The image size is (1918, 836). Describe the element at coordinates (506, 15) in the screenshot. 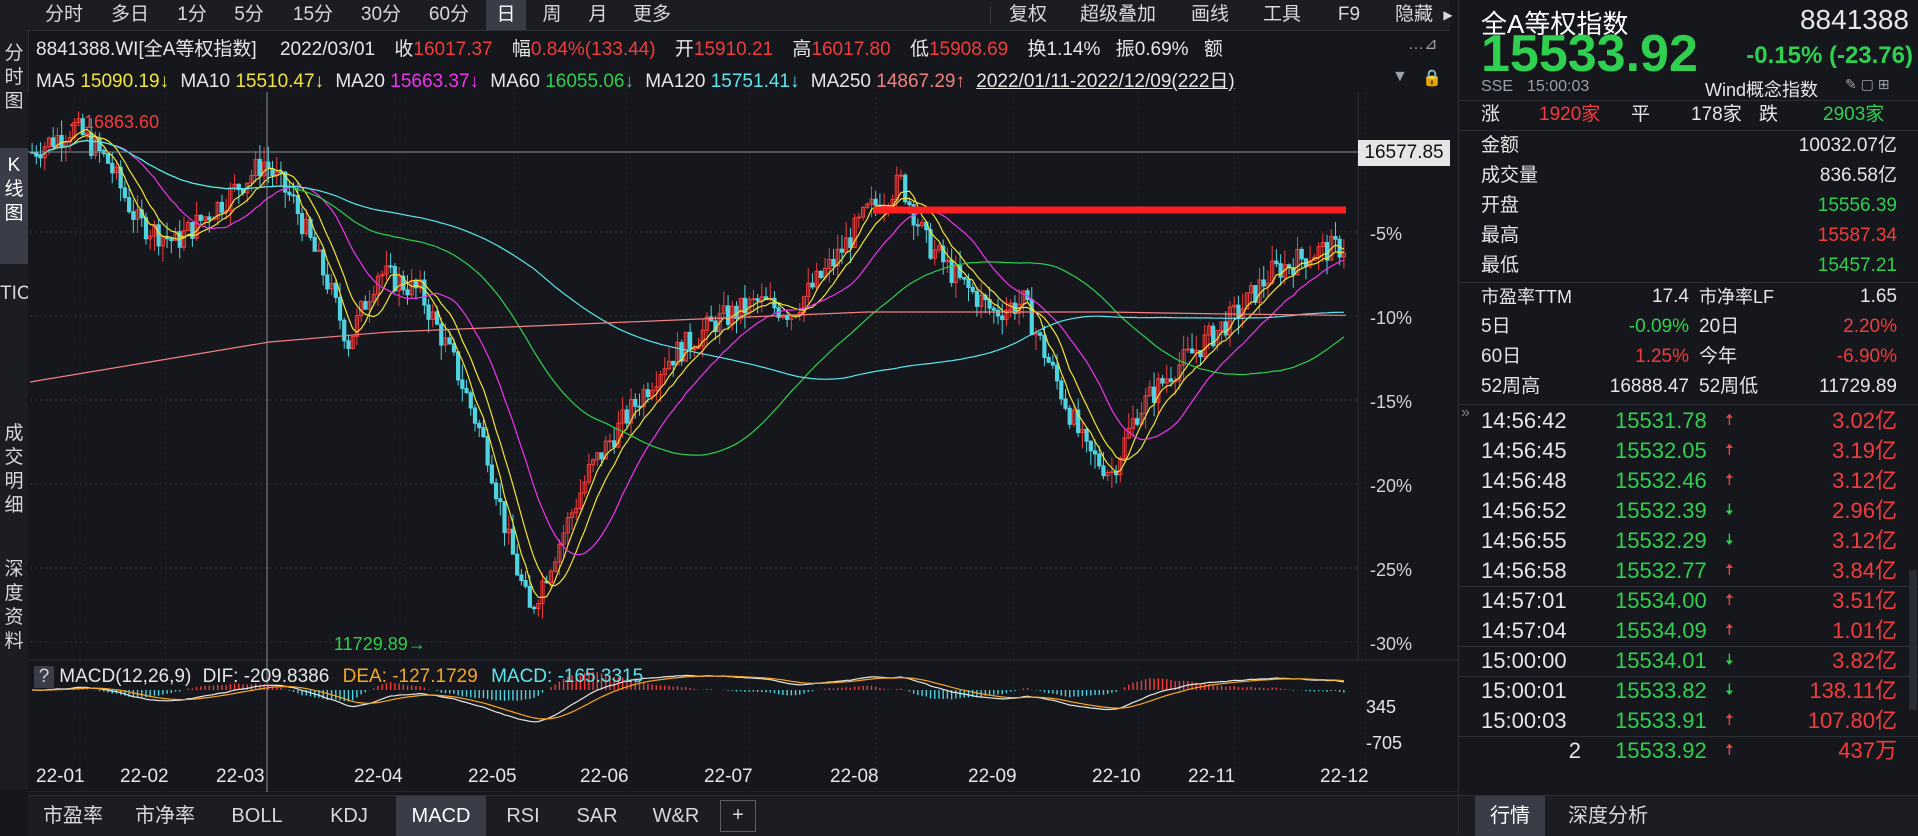

I see `tab-daily: 日` at that location.